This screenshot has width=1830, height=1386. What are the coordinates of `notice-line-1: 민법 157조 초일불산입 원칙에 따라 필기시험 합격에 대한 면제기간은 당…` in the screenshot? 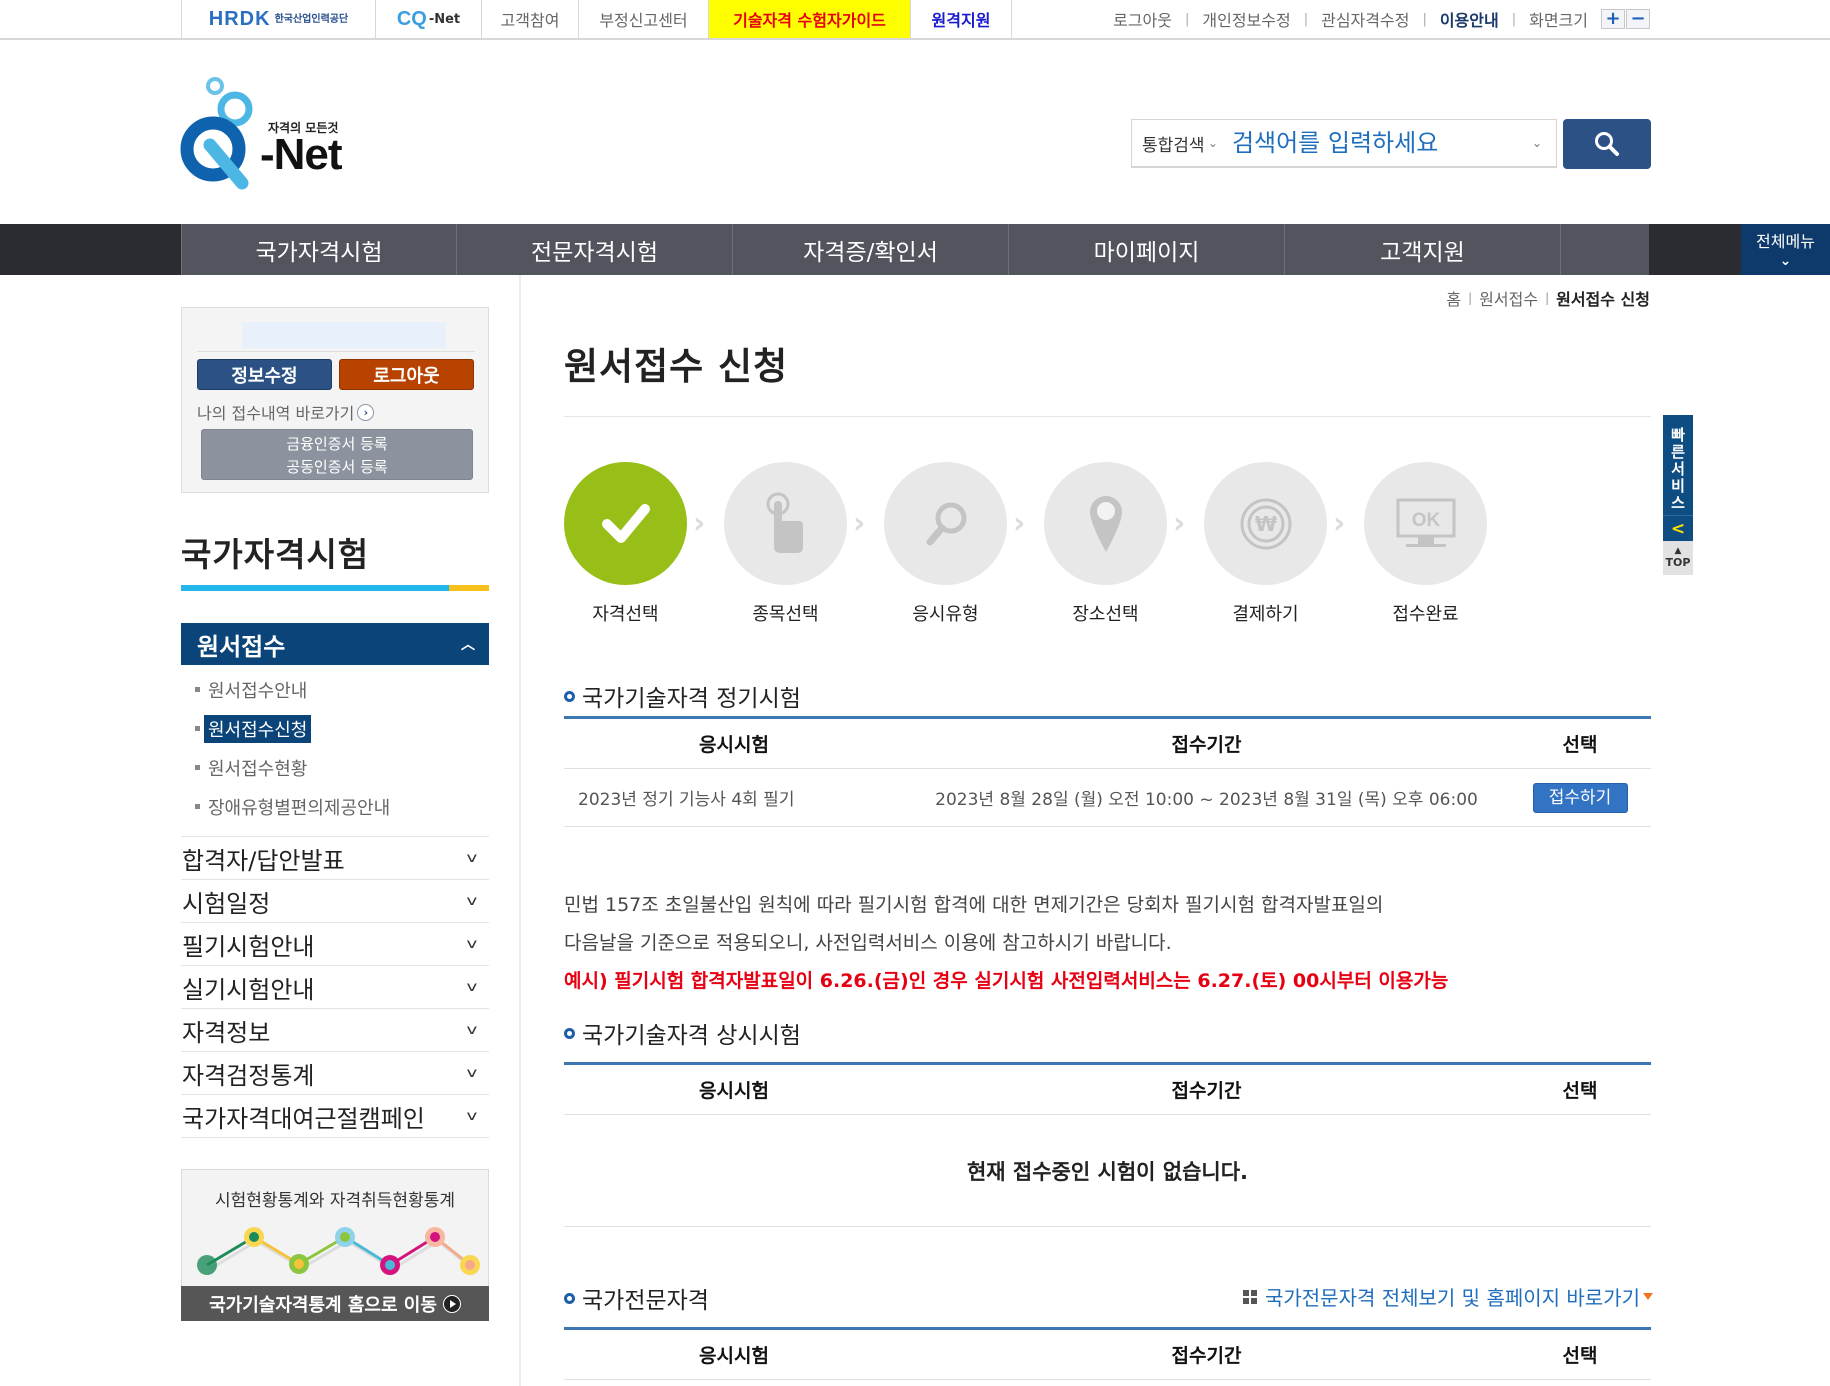 It's located at (974, 905).